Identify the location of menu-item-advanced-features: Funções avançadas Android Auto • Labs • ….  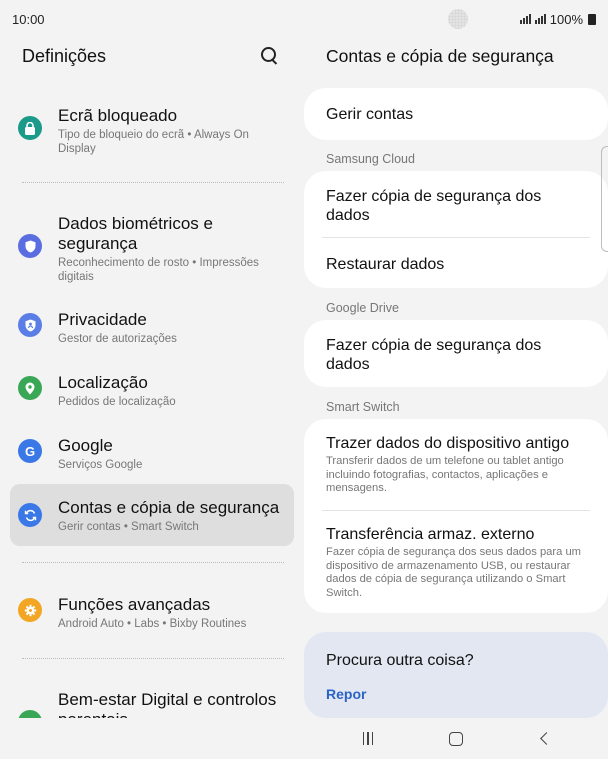
(152, 613).